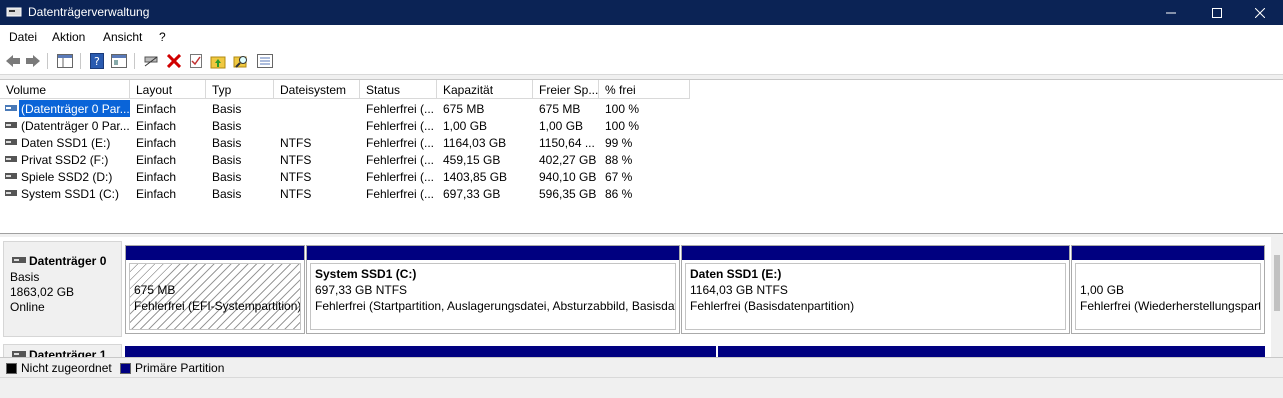  What do you see at coordinates (465, 126) in the screenshot?
I see `cell-kapazitaet: 1,00 GB` at bounding box center [465, 126].